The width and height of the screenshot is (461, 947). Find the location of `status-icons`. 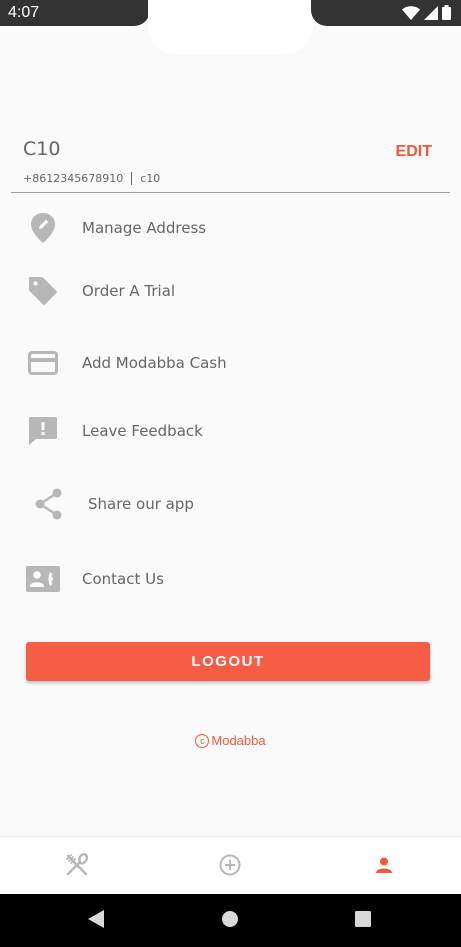

status-icons is located at coordinates (426, 12).